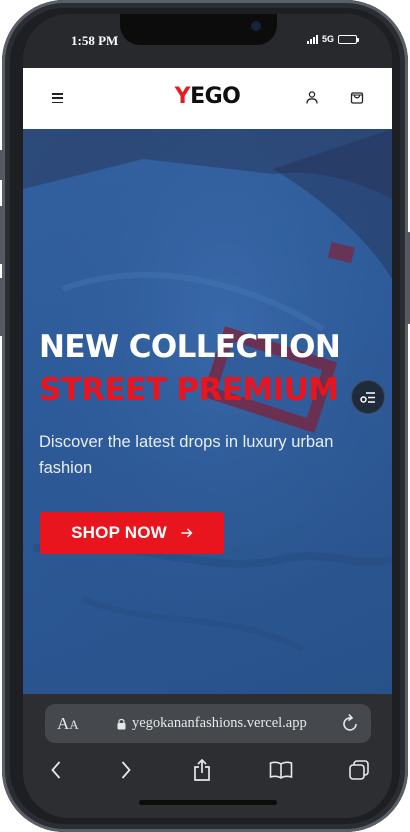 This screenshot has width=410, height=832. What do you see at coordinates (189, 390) in the screenshot?
I see `hero-title-line-2: STREET PREMIUM` at bounding box center [189, 390].